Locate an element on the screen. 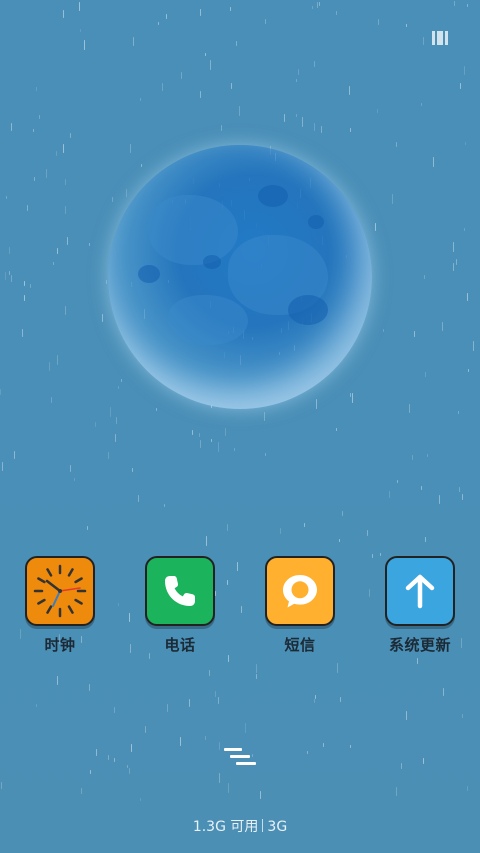 This screenshot has height=853, width=480. arrow-up-icon is located at coordinates (420, 591).